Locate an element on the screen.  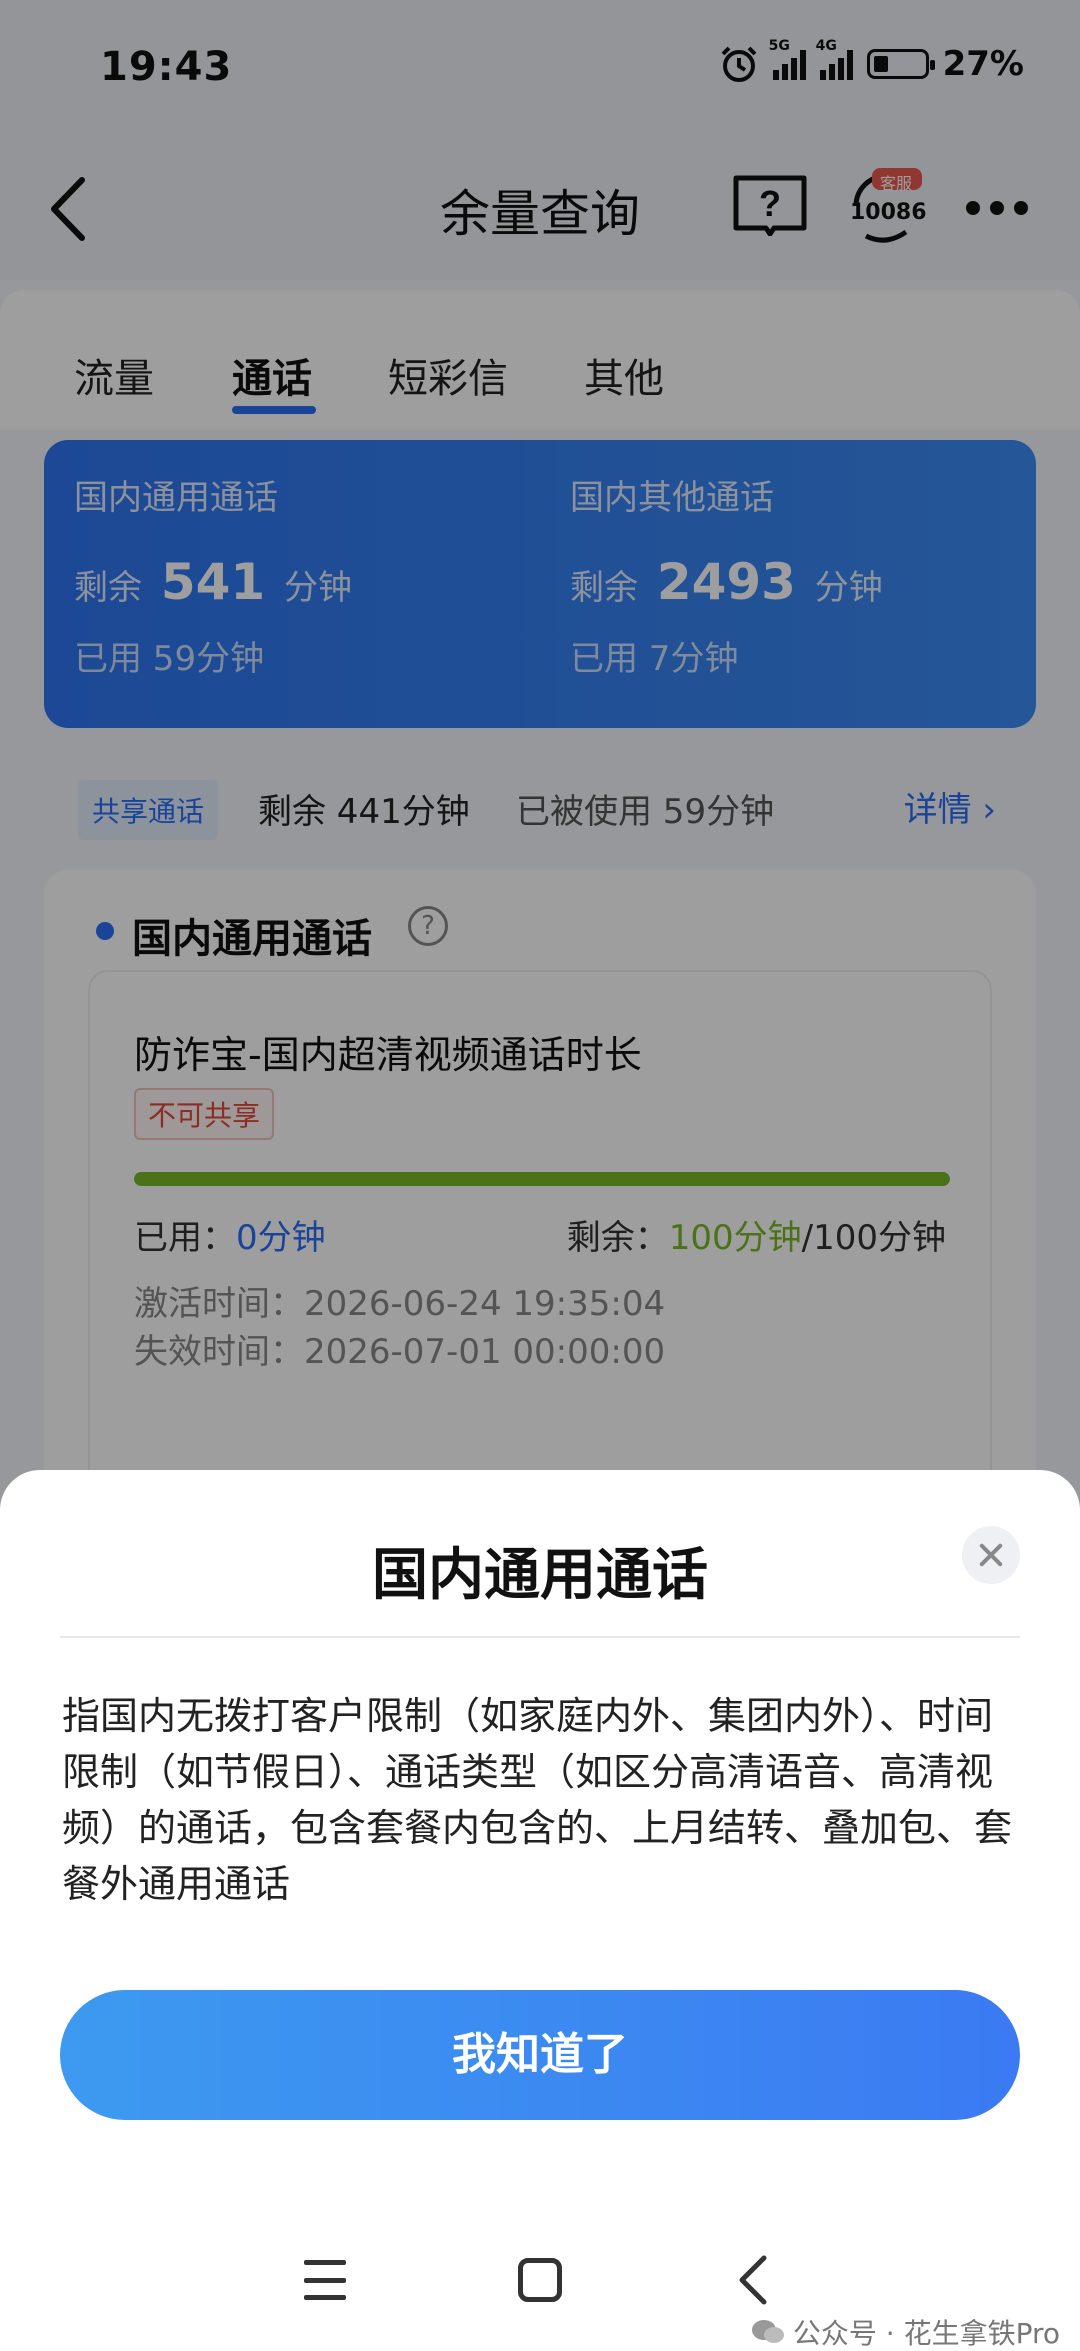
nav-back-icon is located at coordinates (754, 2280).